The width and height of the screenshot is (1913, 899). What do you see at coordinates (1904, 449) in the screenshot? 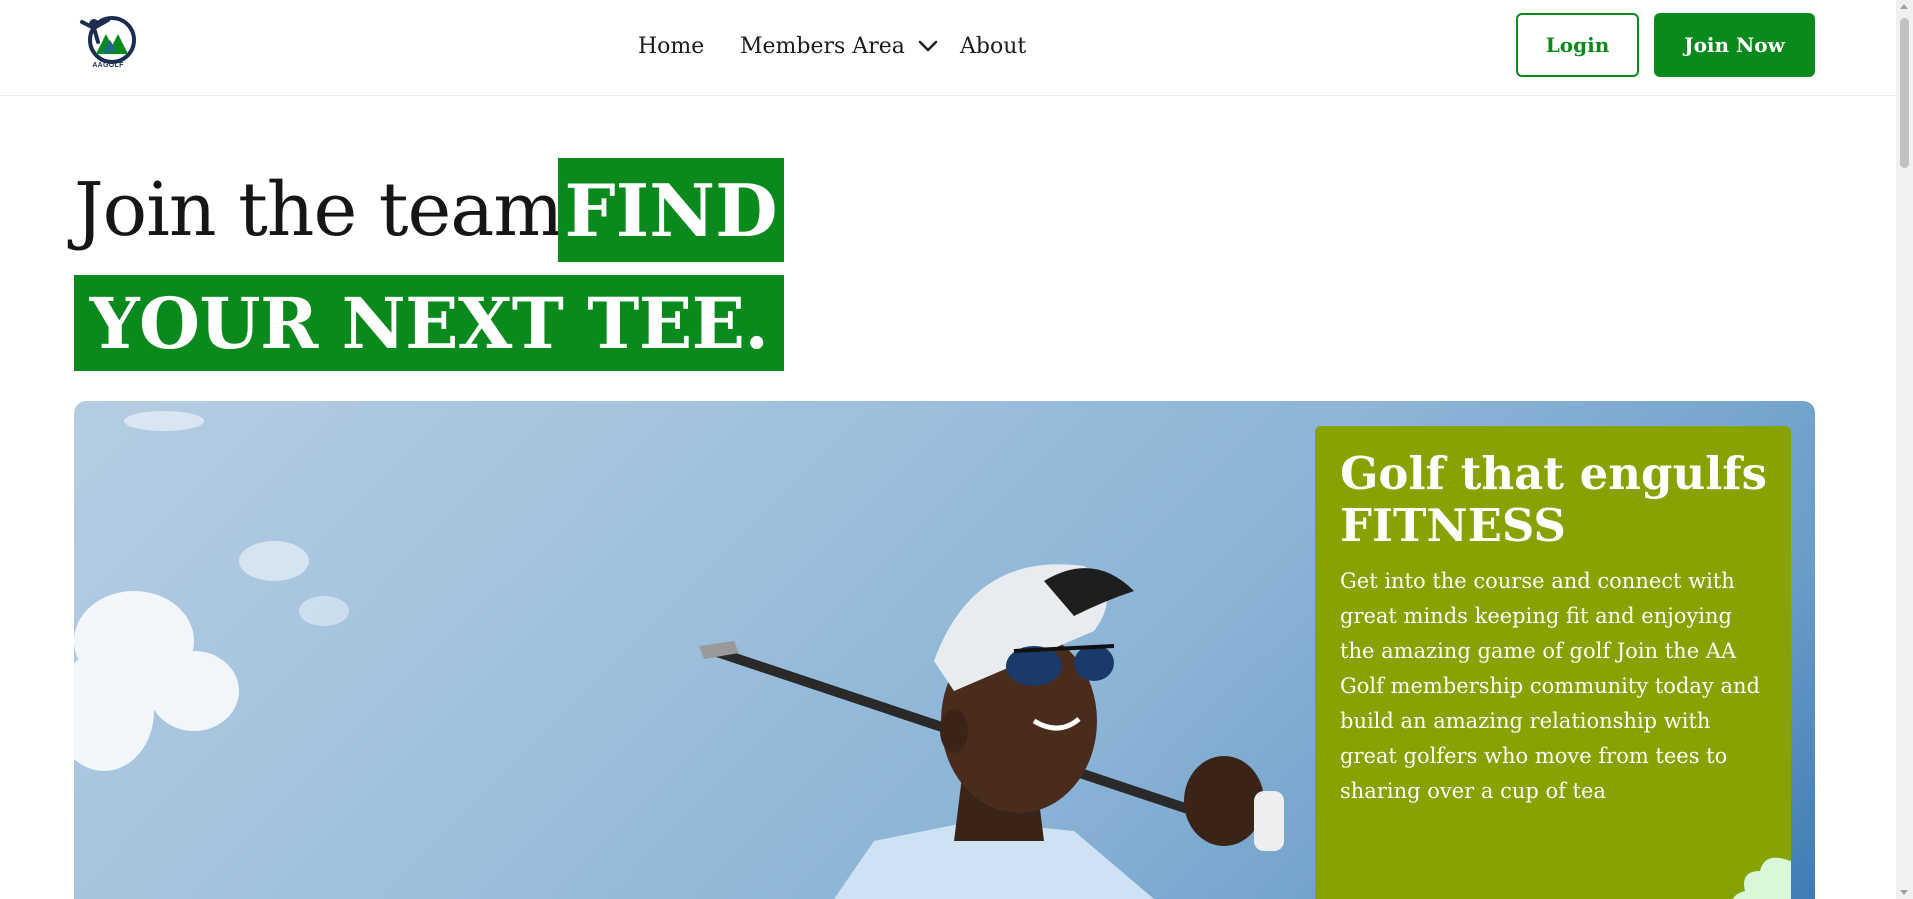
I see `page-scrollbar` at bounding box center [1904, 449].